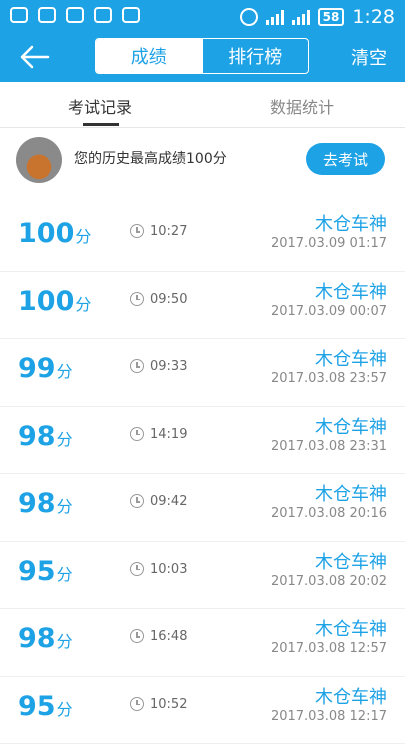 The height and width of the screenshot is (744, 405). What do you see at coordinates (329, 648) in the screenshot?
I see `exam-date: 2017.03.08 12:57` at bounding box center [329, 648].